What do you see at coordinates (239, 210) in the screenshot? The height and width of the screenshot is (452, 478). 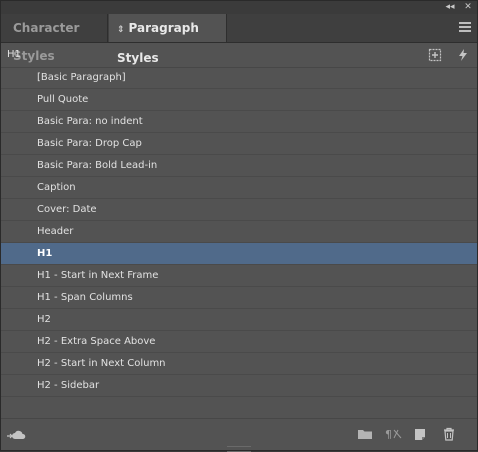 I see `list-item: Cover: Date` at bounding box center [239, 210].